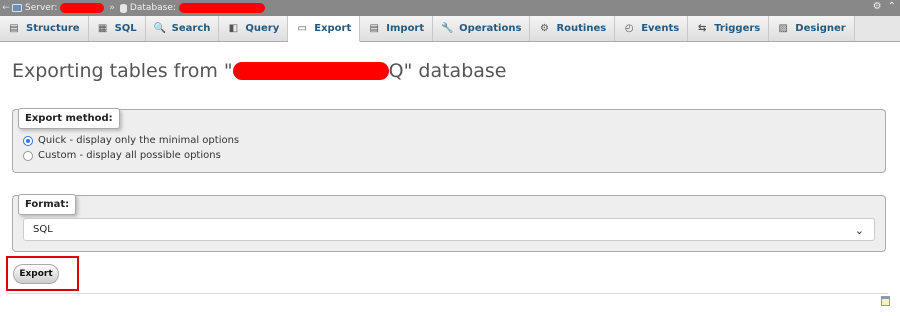 This screenshot has height=316, width=900. What do you see at coordinates (102, 28) in the screenshot?
I see `sql-icon: ▦` at bounding box center [102, 28].